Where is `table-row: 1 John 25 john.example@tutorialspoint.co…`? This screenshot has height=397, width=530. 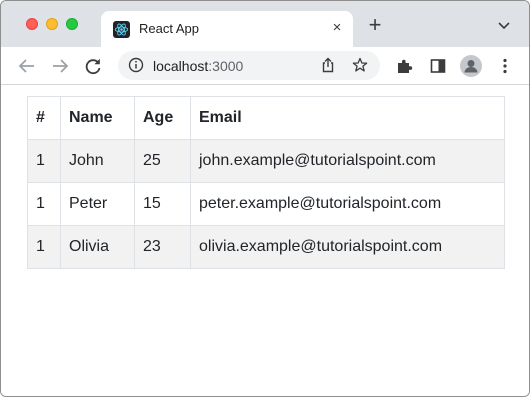
table-row: 1 John 25 john.example@tutorialspoint.co… is located at coordinates (266, 161).